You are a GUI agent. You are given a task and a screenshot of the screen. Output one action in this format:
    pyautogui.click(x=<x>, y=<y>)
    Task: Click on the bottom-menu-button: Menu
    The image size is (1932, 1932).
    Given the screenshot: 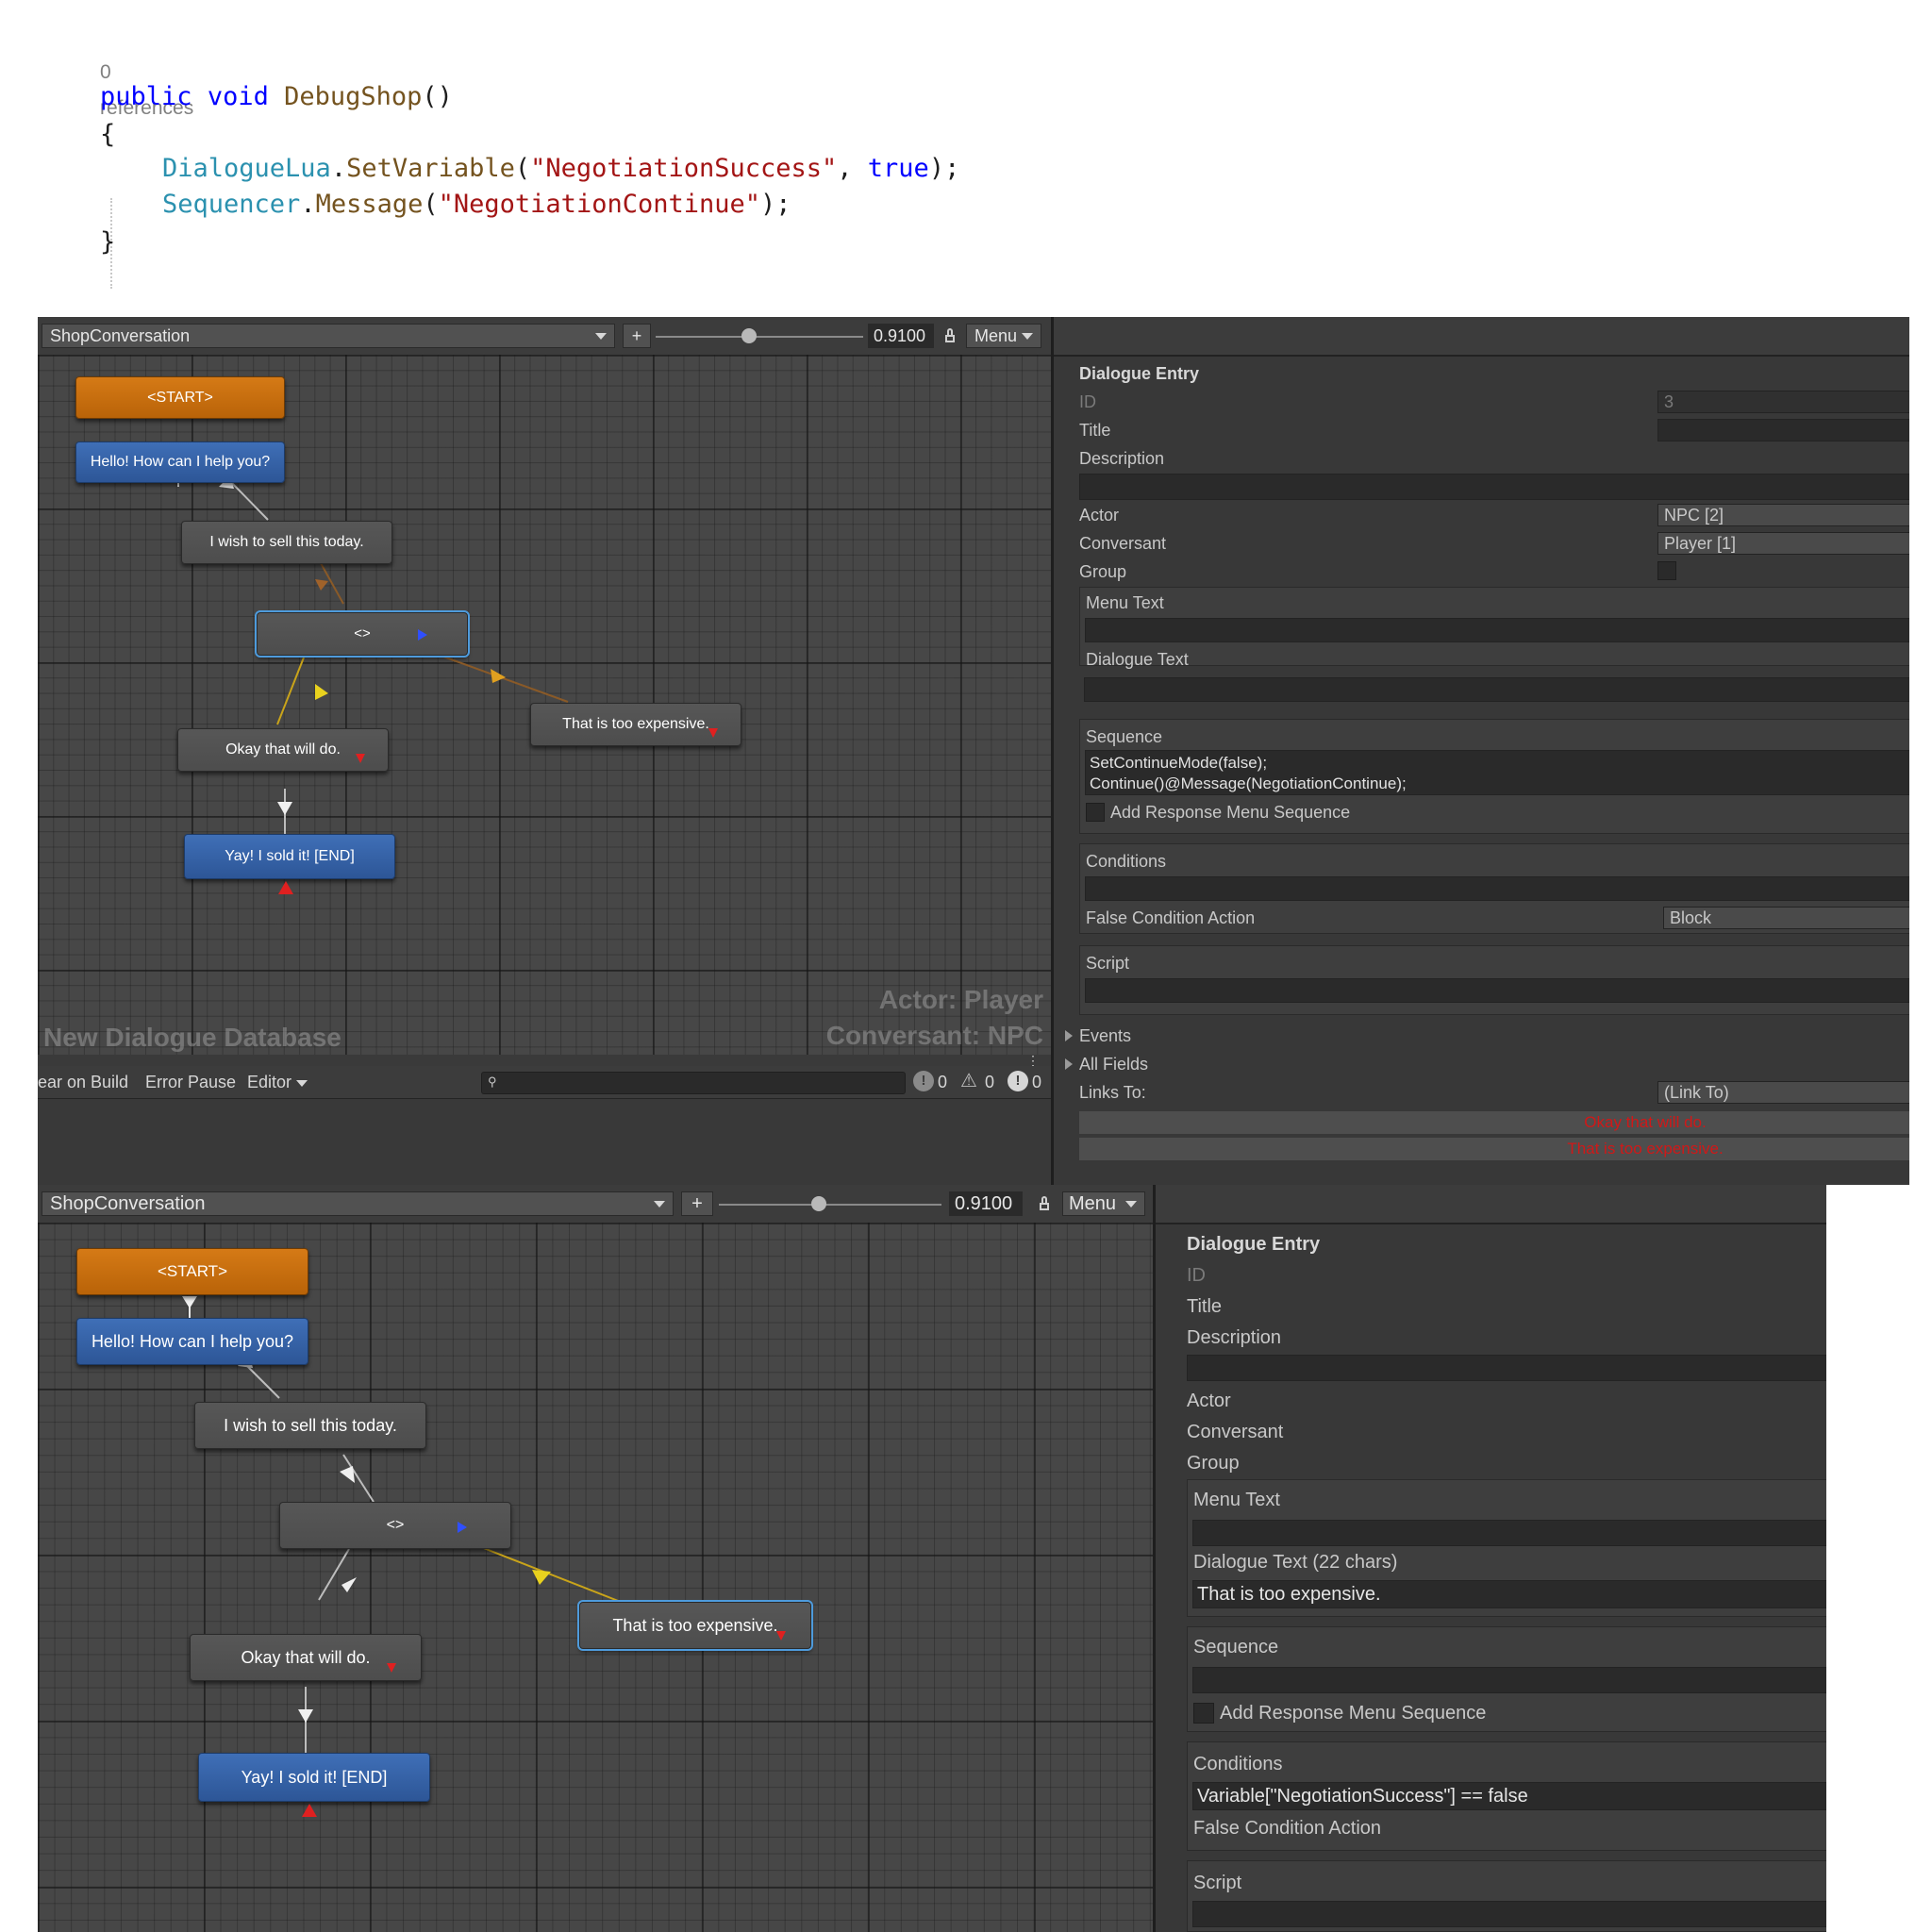 What is the action you would take?
    pyautogui.click(x=1103, y=1204)
    